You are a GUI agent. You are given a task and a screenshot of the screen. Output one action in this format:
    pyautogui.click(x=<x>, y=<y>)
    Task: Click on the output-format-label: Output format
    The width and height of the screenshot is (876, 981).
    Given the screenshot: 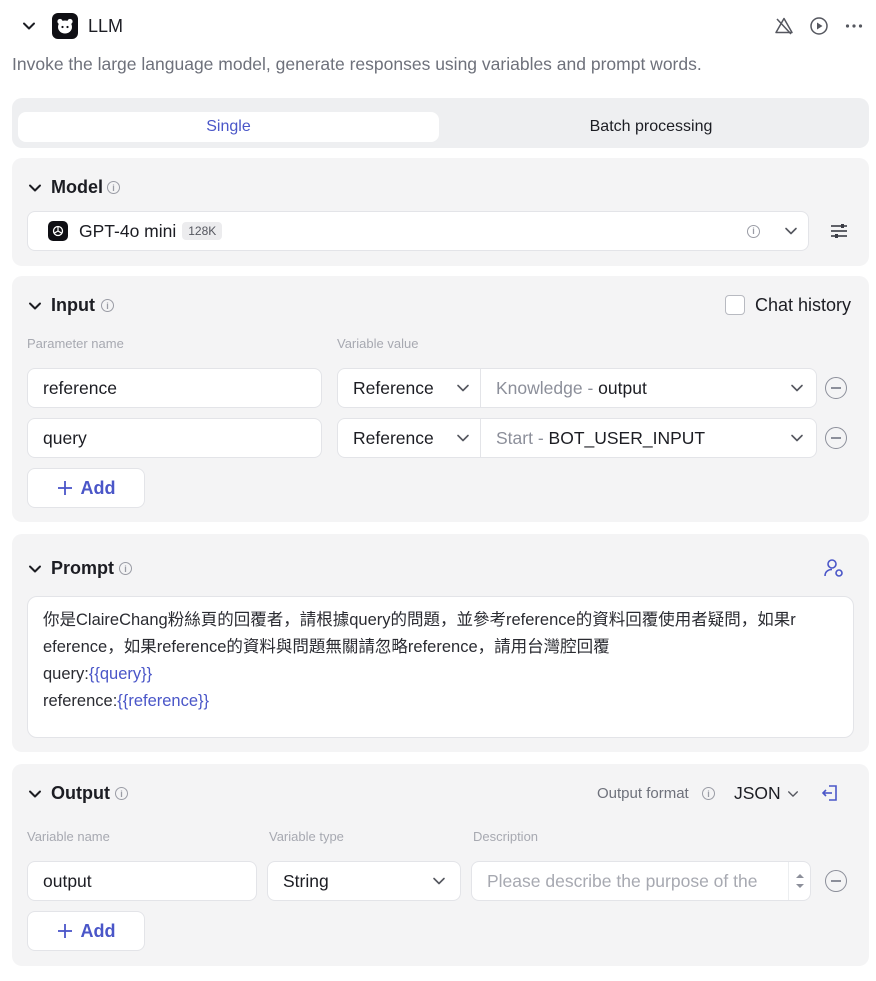 What is the action you would take?
    pyautogui.click(x=643, y=793)
    